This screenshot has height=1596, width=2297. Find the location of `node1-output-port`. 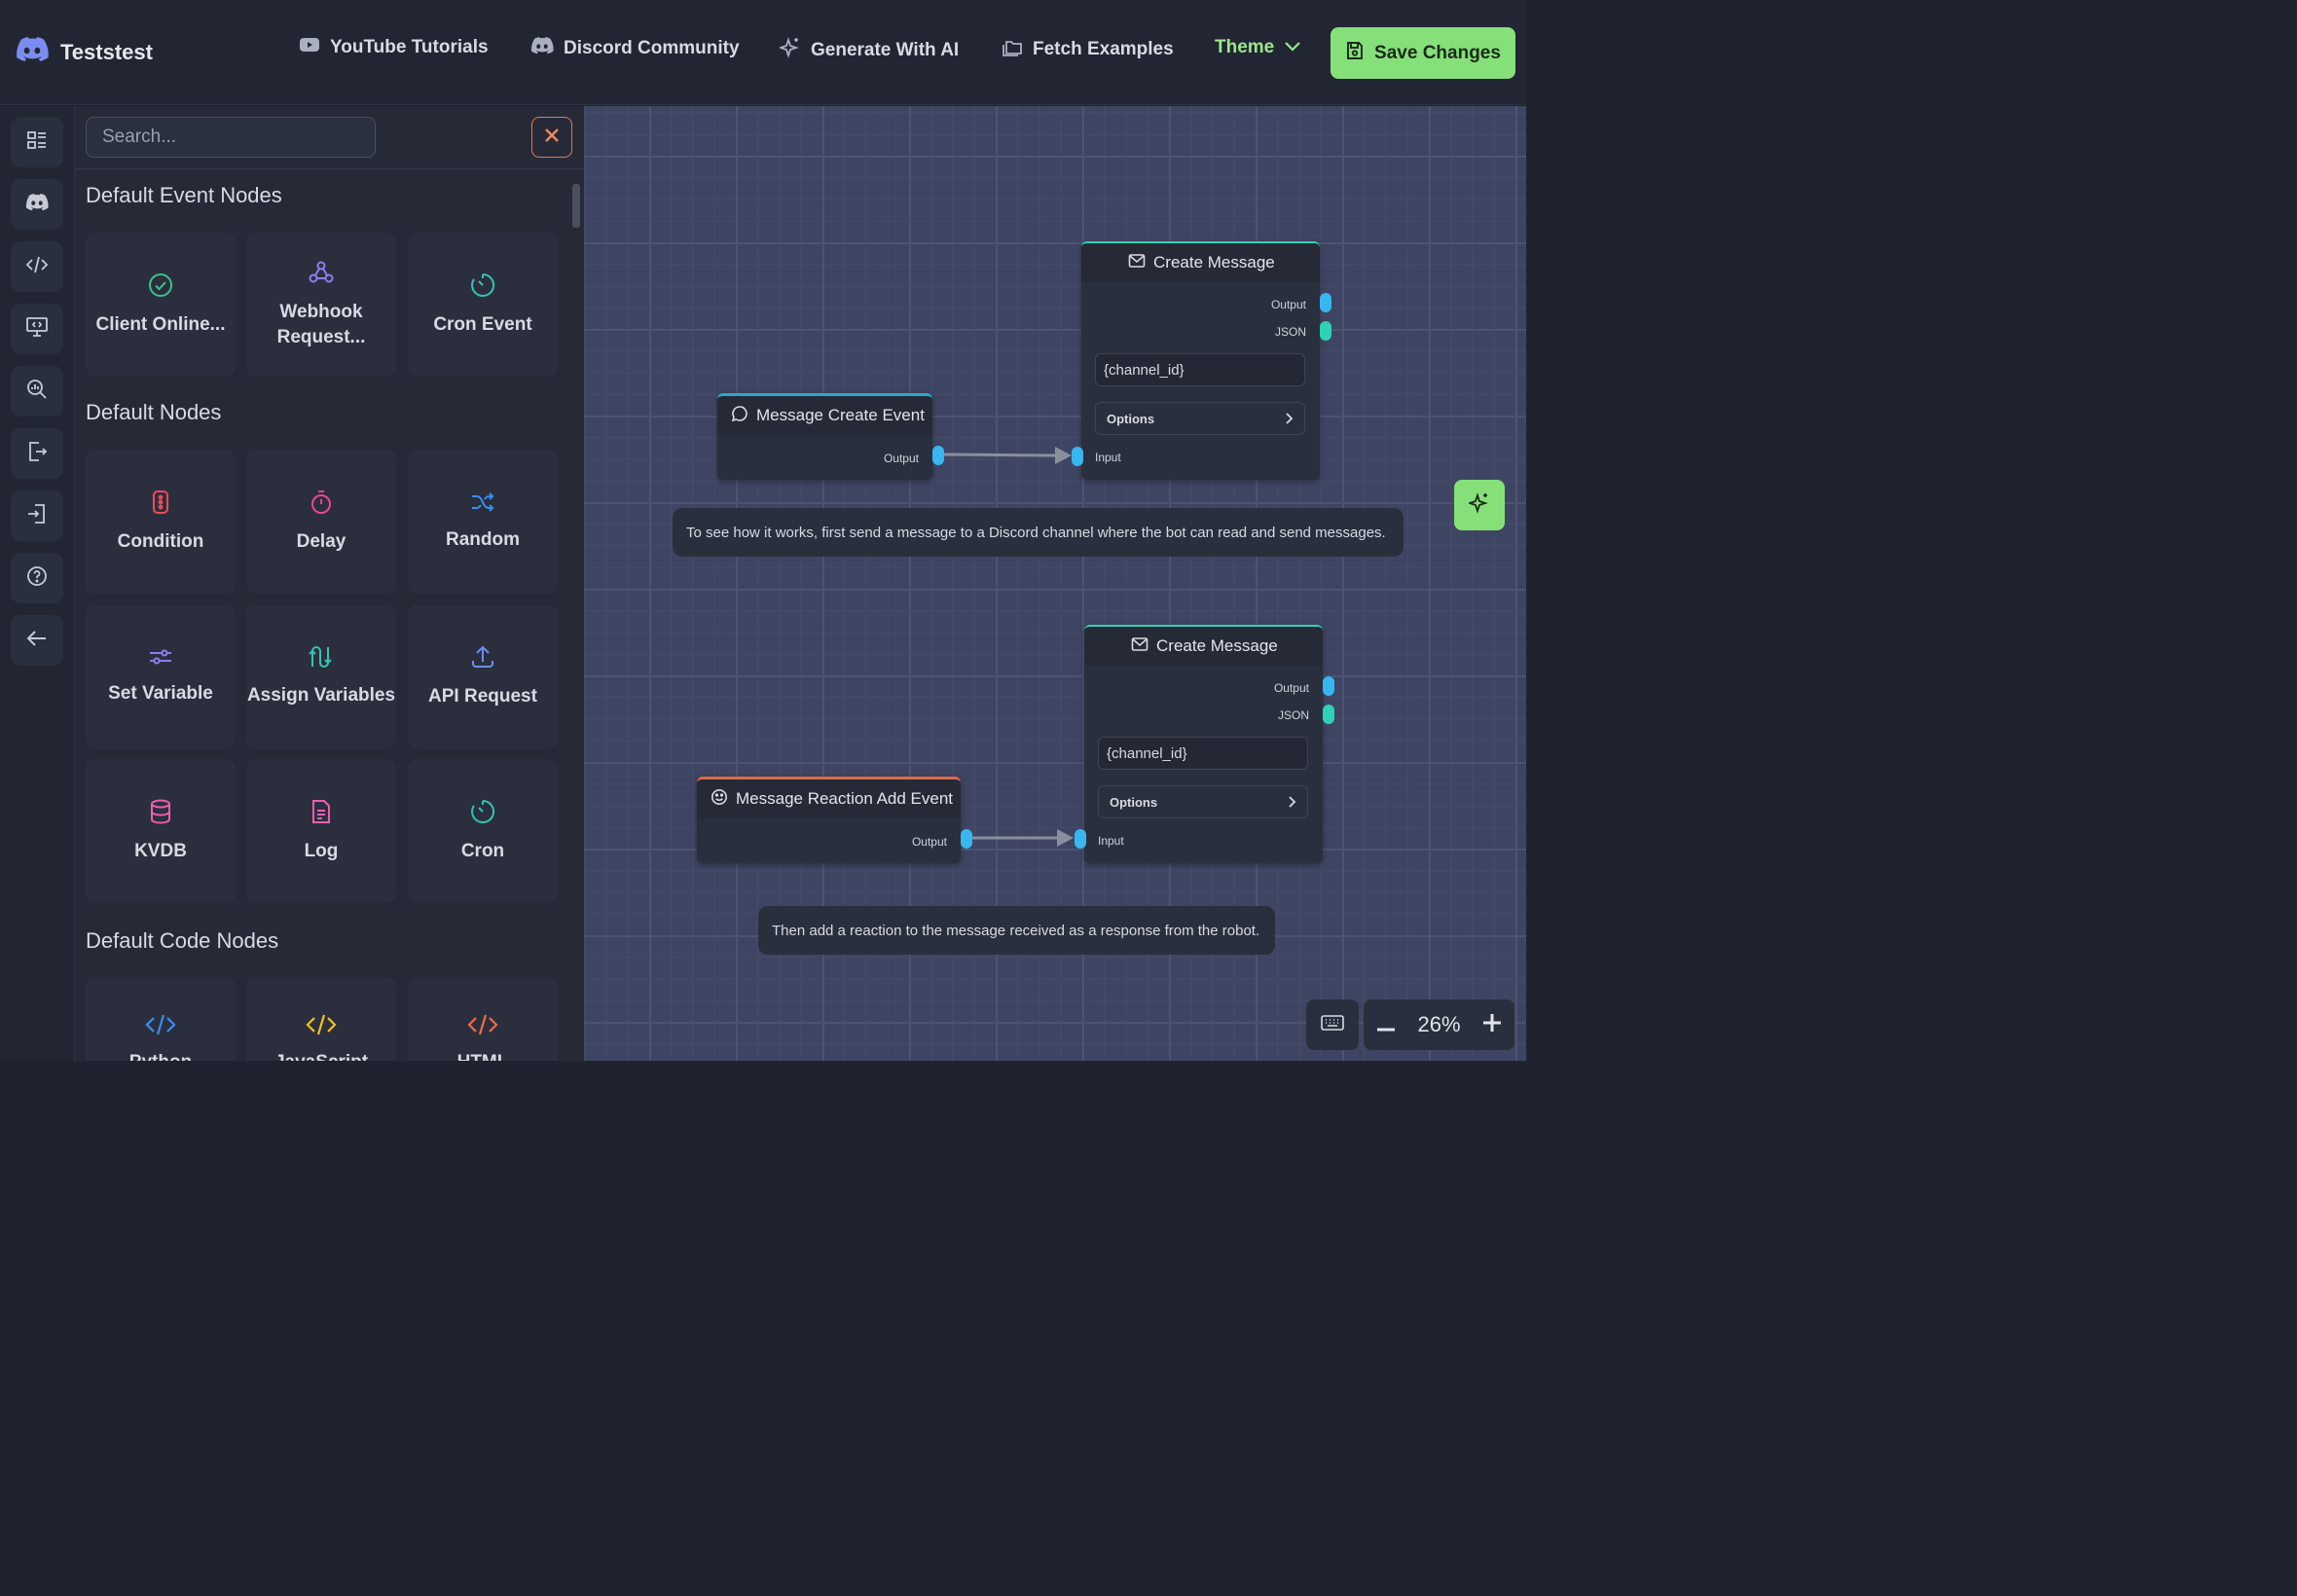

node1-output-port is located at coordinates (938, 455).